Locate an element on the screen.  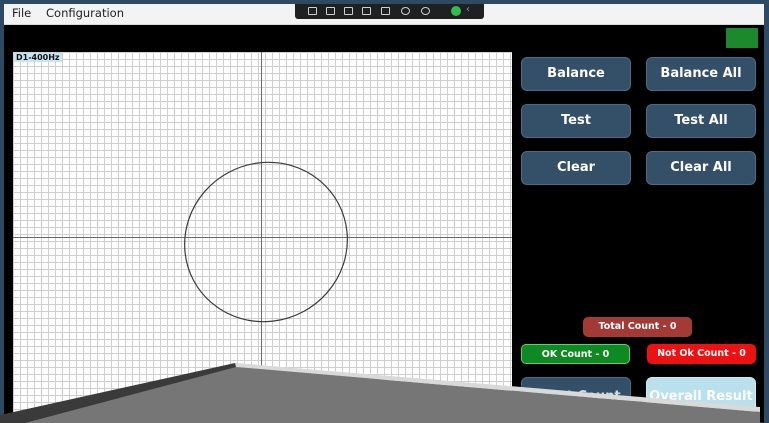
camera-icon is located at coordinates (330, 11).